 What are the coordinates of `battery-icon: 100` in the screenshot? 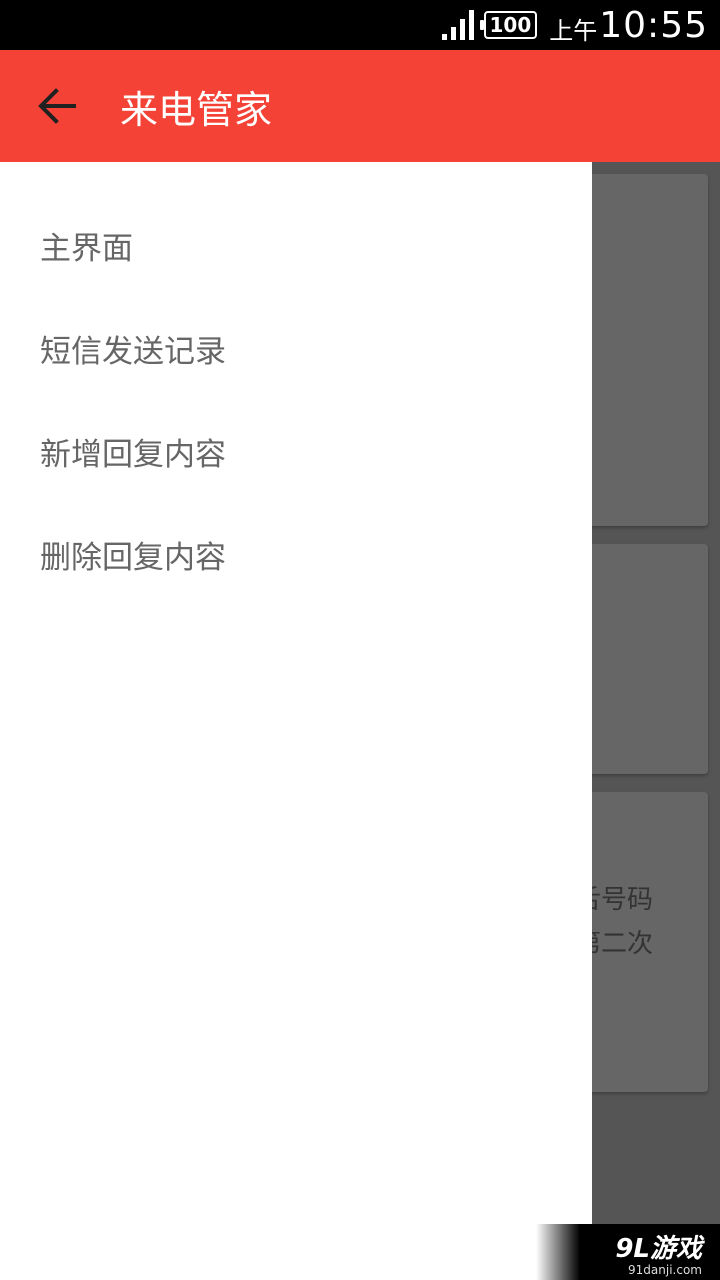 It's located at (508, 25).